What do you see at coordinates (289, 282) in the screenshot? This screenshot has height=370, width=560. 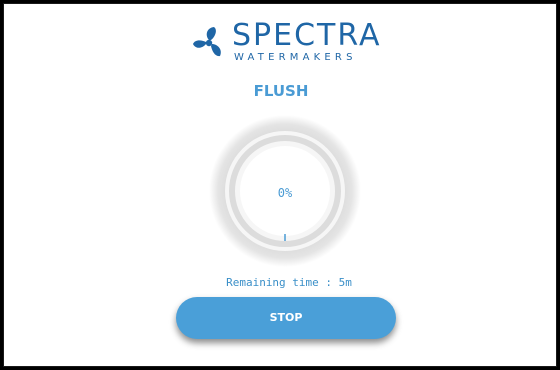 I see `remaining-time: Remaining time : 5m` at bounding box center [289, 282].